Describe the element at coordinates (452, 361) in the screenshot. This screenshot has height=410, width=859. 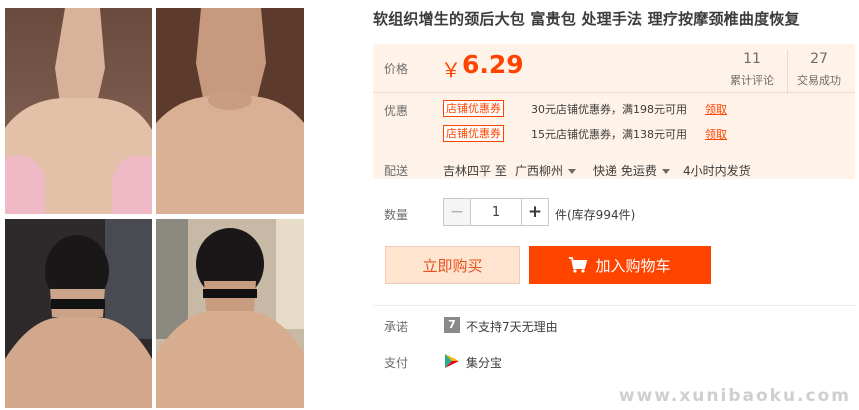
I see `jifenbao-icon` at that location.